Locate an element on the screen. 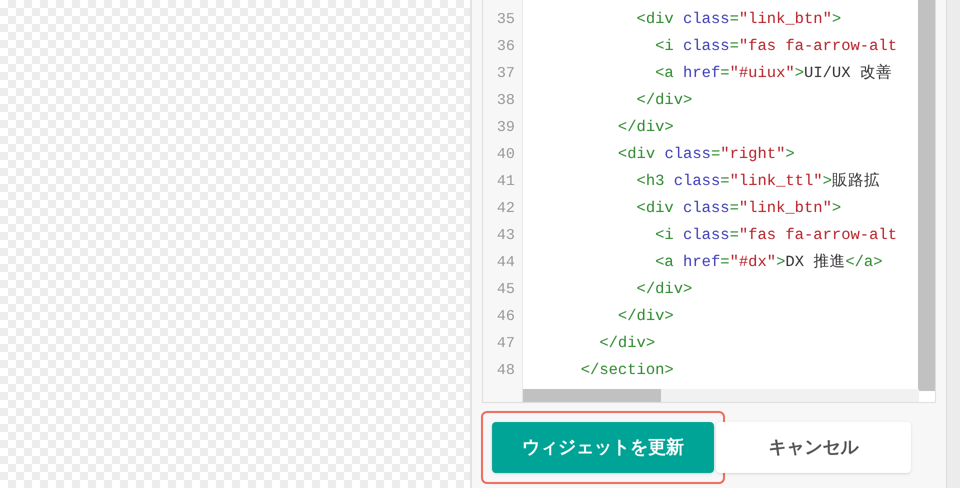 The height and width of the screenshot is (488, 960). line-number: 39 is located at coordinates (506, 128).